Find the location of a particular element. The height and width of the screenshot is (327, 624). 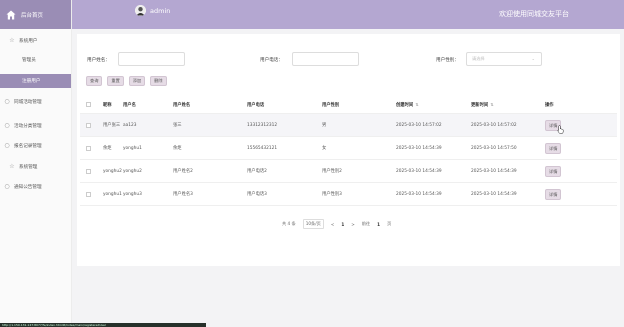

sidebar-item-label: 活动分类管理 is located at coordinates (28, 126).